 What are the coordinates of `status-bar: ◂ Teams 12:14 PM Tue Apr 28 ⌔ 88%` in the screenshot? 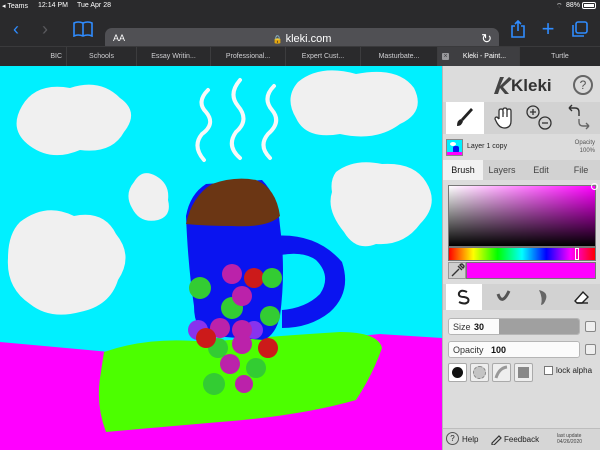 It's located at (300, 6).